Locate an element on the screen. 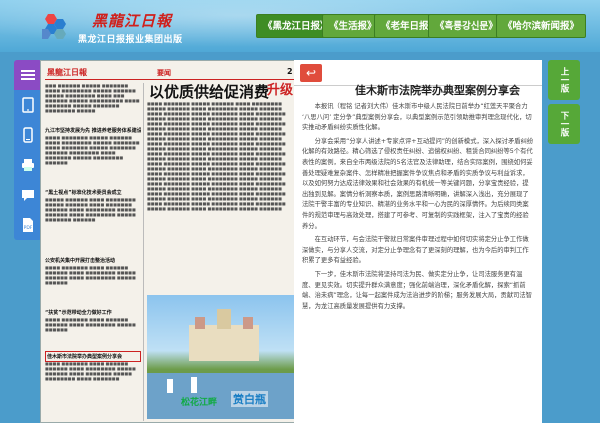 This screenshot has width=600, height=423. print-icon is located at coordinates (28, 165).